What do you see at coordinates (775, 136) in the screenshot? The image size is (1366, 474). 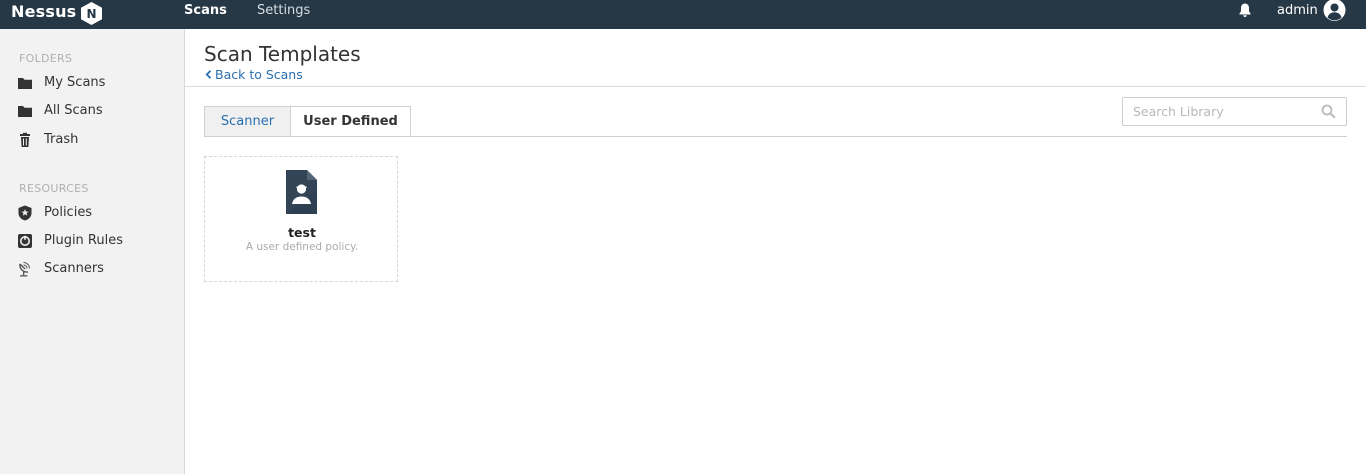 I see `tabs-underline` at bounding box center [775, 136].